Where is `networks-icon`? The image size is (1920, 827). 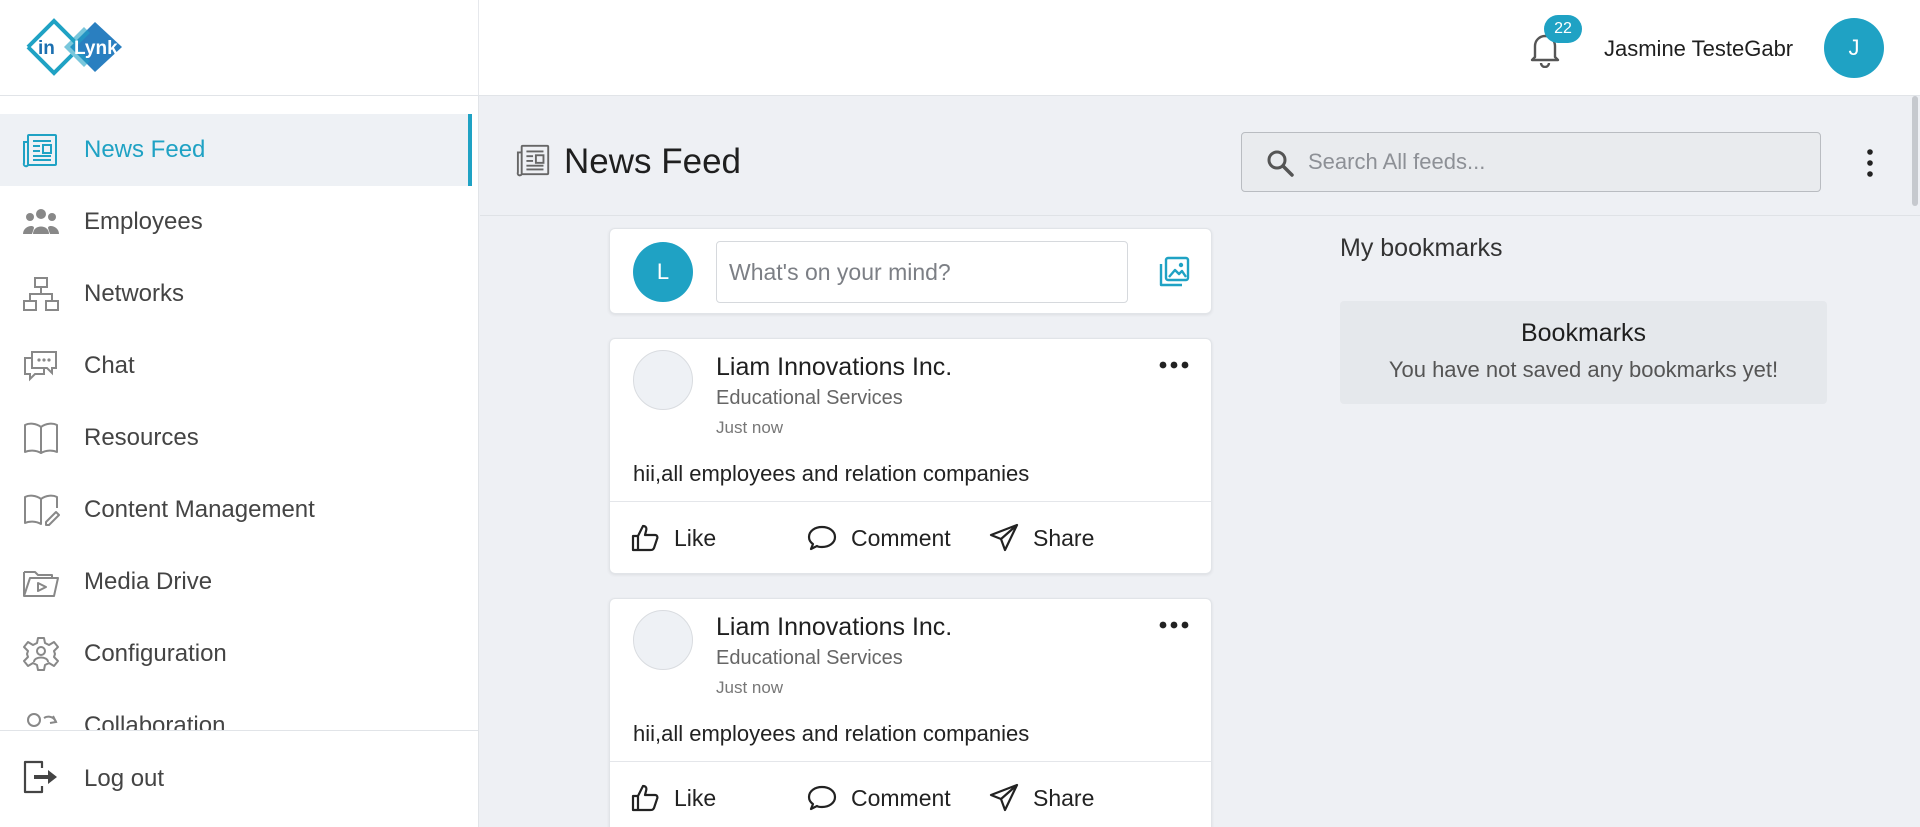 networks-icon is located at coordinates (41, 294).